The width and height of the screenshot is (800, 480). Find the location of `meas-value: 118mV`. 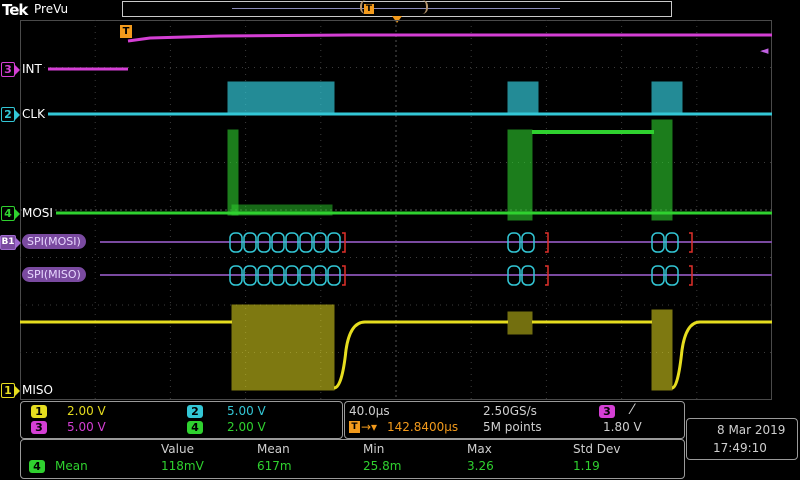

meas-value: 118mV is located at coordinates (182, 466).